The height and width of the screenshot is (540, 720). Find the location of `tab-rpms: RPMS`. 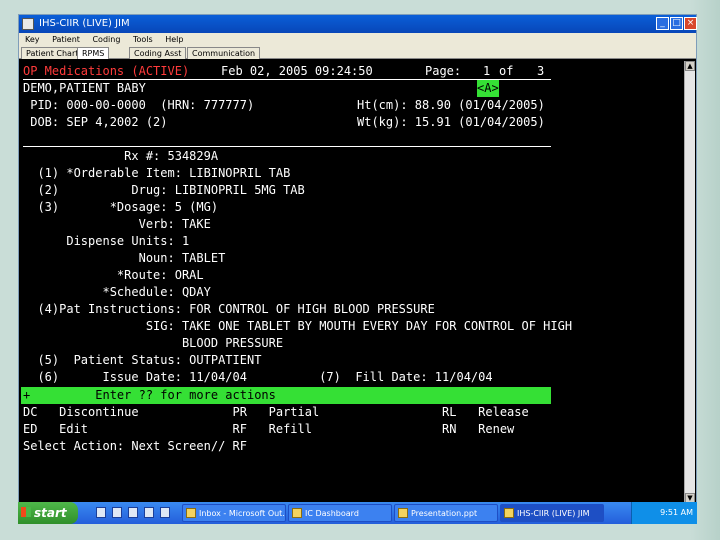

tab-rpms: RPMS is located at coordinates (93, 53).